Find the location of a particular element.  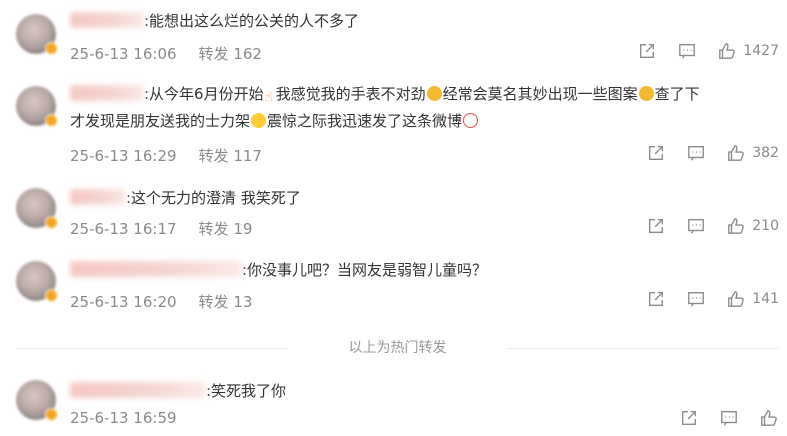

repost-count: 转发 19 is located at coordinates (226, 229).